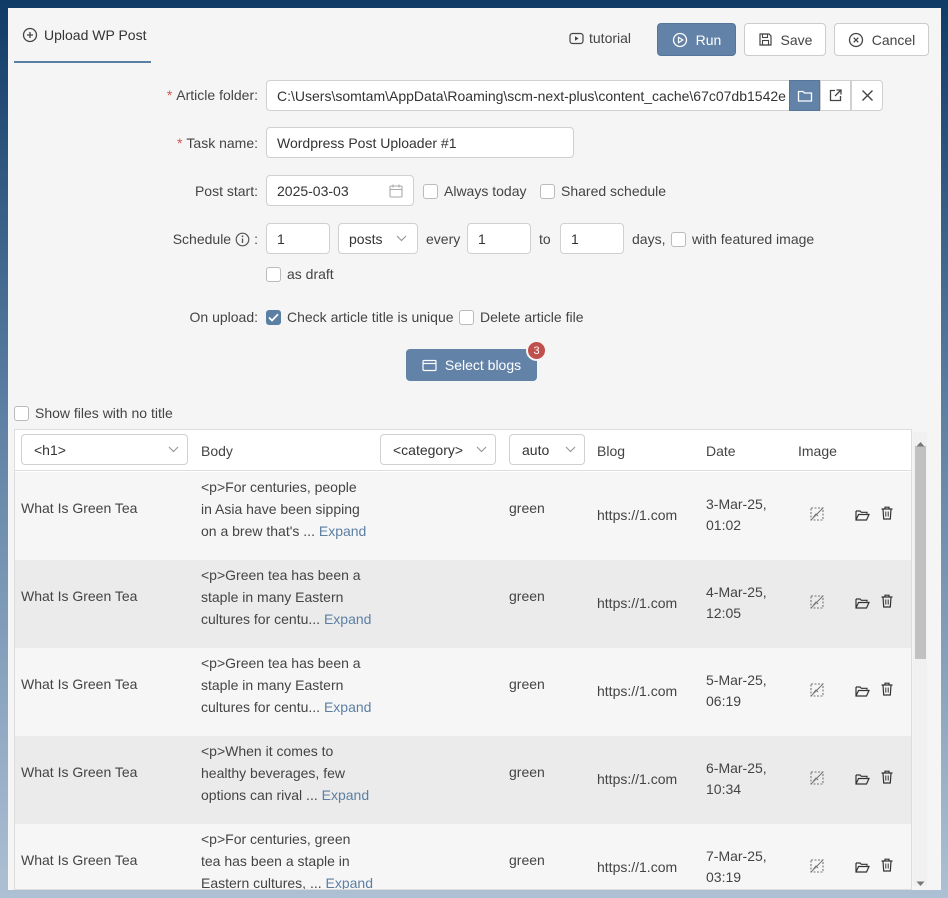  Describe the element at coordinates (611, 451) in the screenshot. I see `blog-column-header: Blog` at that location.